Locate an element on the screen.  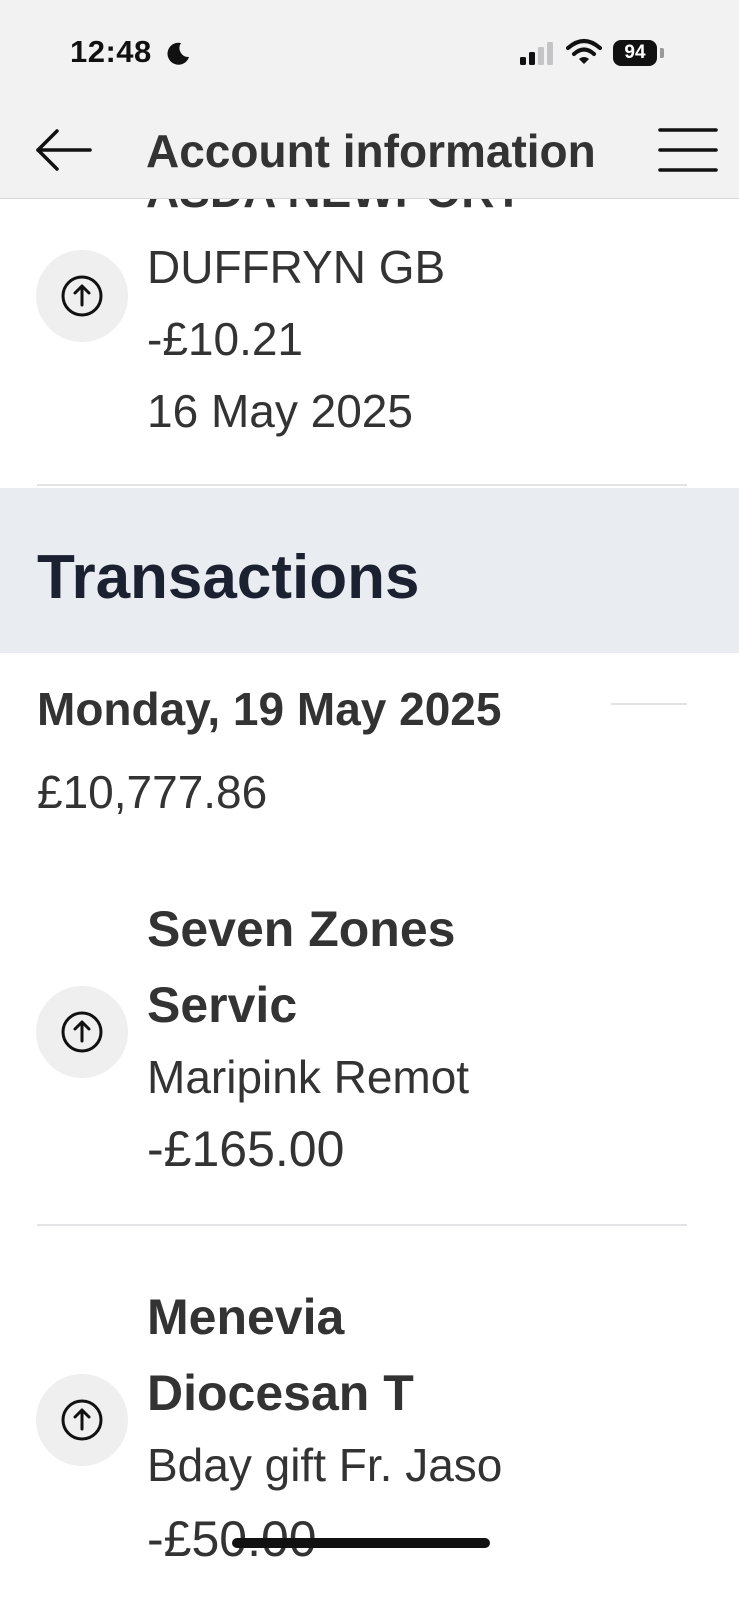
transaction-name-line2: Servic is located at coordinates (222, 1005).